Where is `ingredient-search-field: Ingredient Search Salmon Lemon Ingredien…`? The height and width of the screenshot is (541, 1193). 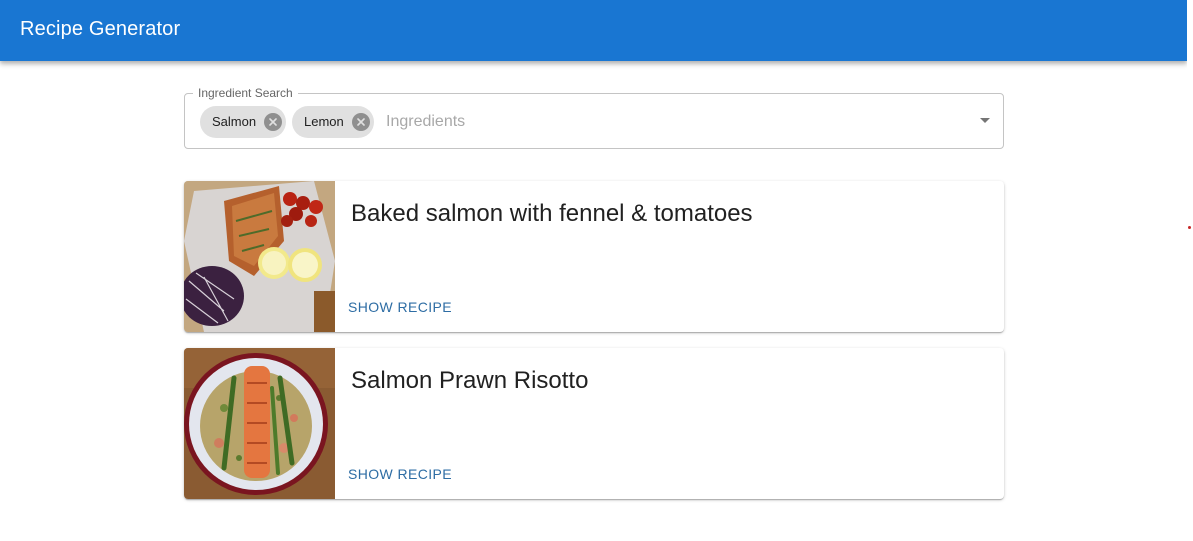
ingredient-search-field: Ingredient Search Salmon Lemon Ingredien… is located at coordinates (594, 117).